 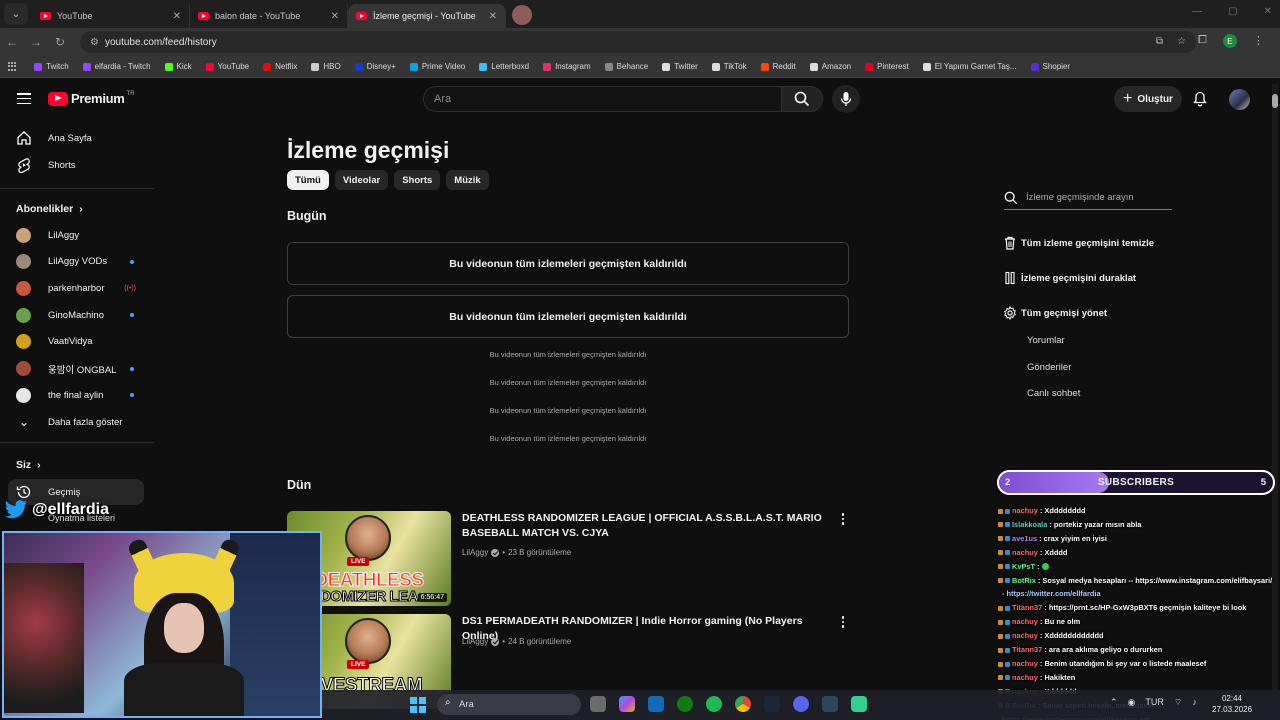 I want to click on windows-start-icon, so click(x=418, y=705).